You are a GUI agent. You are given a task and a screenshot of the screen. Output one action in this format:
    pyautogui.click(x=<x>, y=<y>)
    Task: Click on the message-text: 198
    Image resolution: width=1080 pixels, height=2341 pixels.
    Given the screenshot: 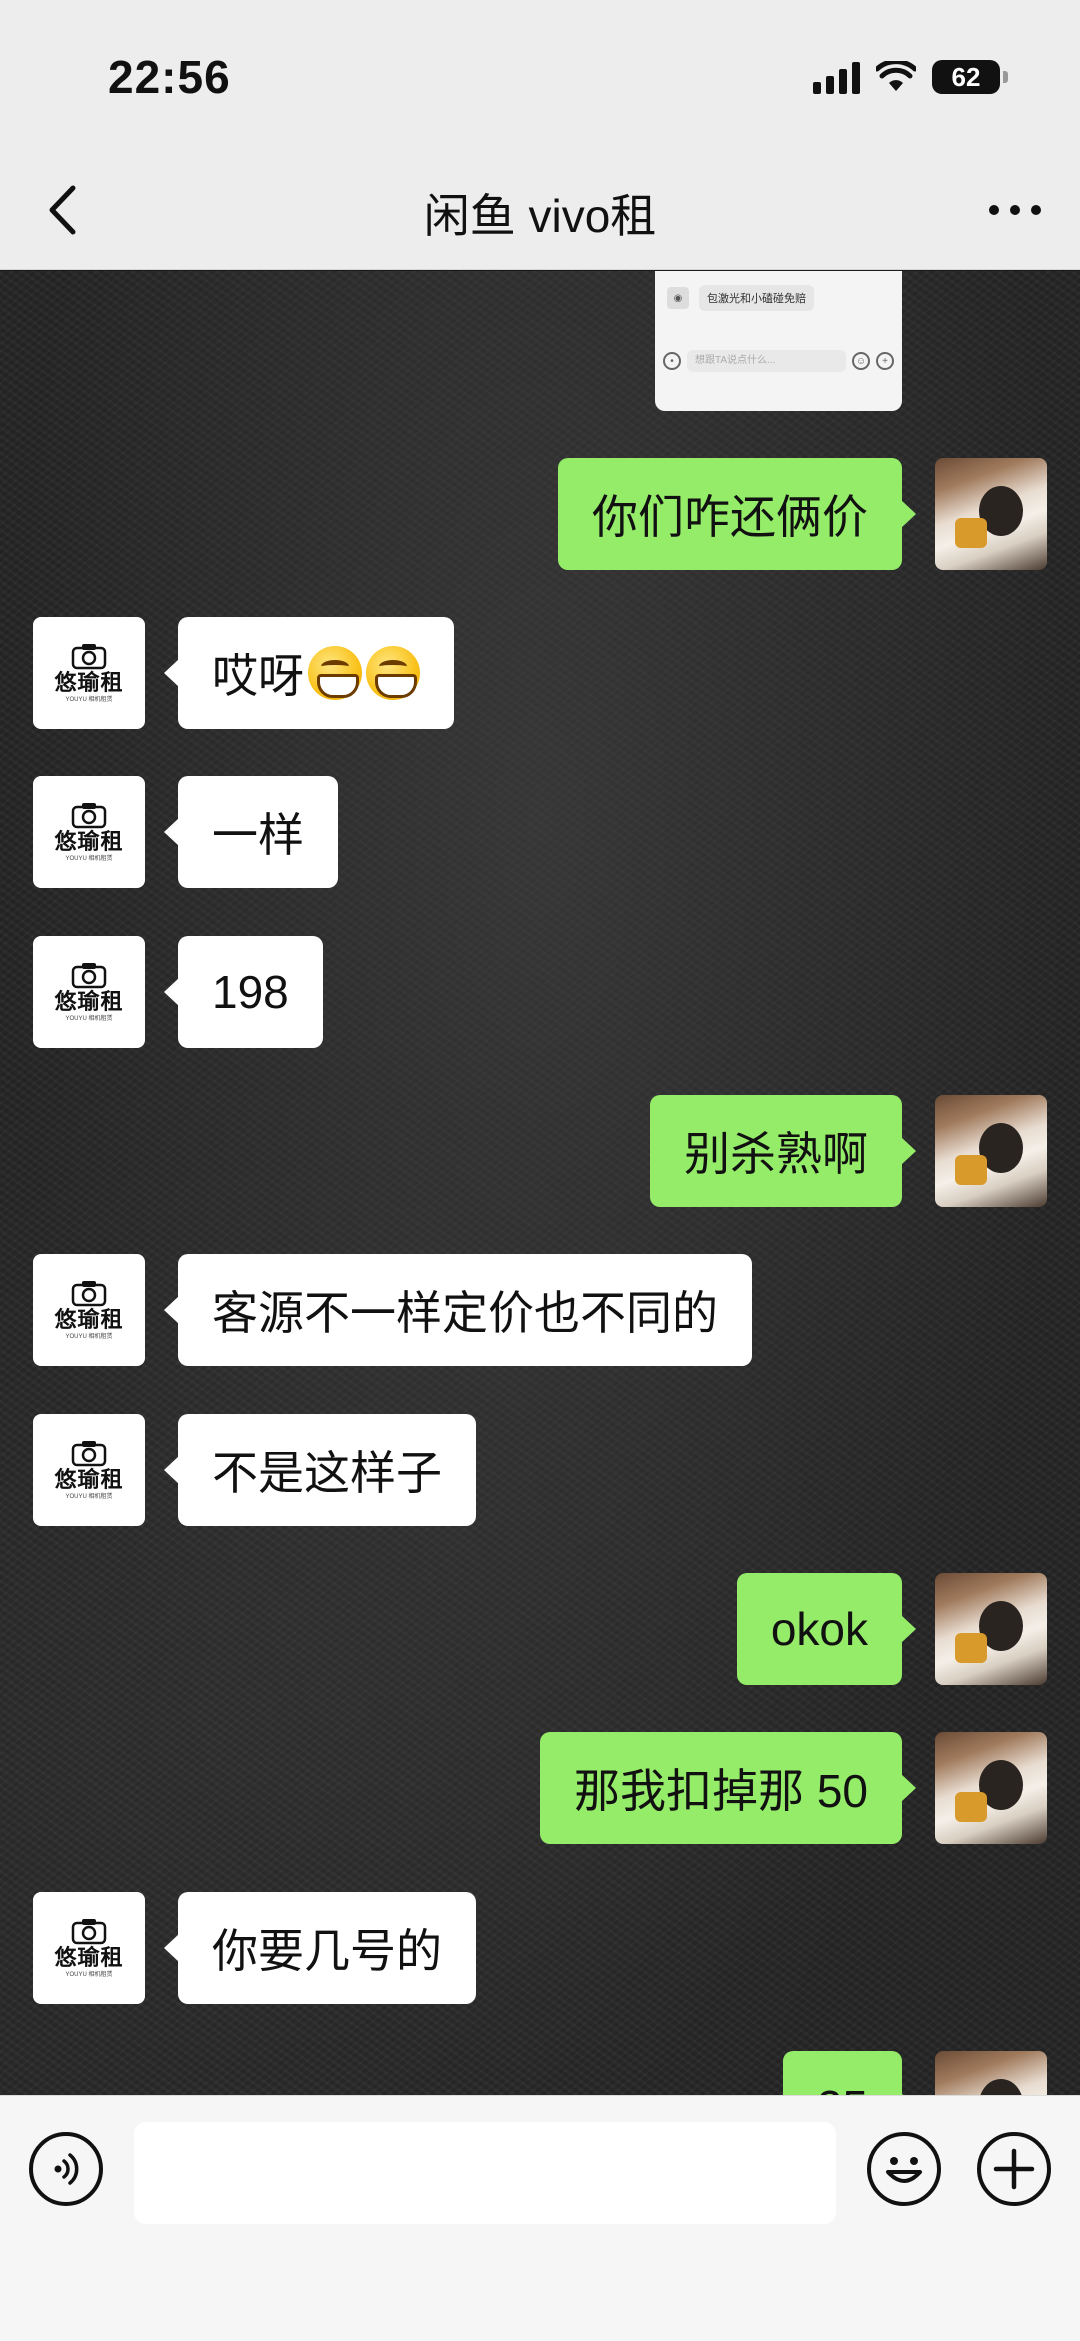 What is the action you would take?
    pyautogui.click(x=250, y=992)
    